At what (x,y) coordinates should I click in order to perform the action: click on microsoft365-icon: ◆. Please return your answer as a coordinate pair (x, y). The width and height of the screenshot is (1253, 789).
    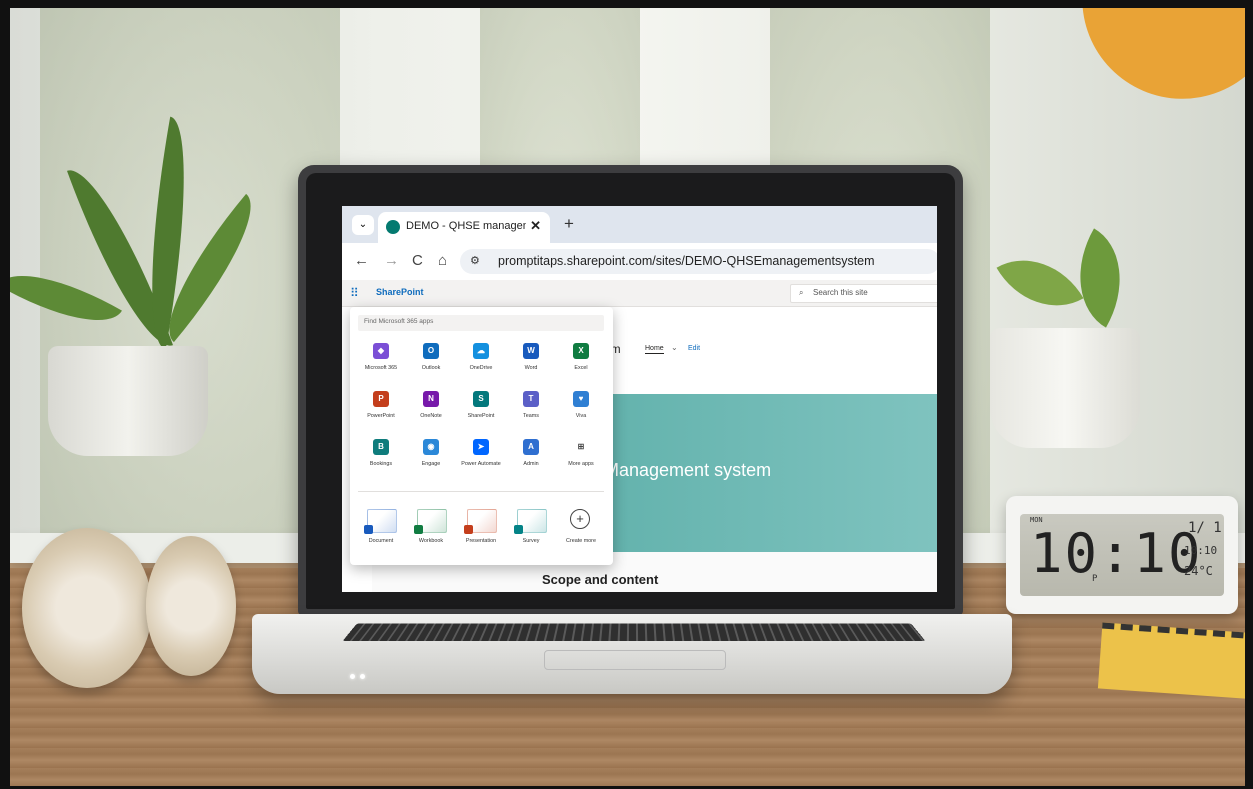
    Looking at the image, I should click on (381, 351).